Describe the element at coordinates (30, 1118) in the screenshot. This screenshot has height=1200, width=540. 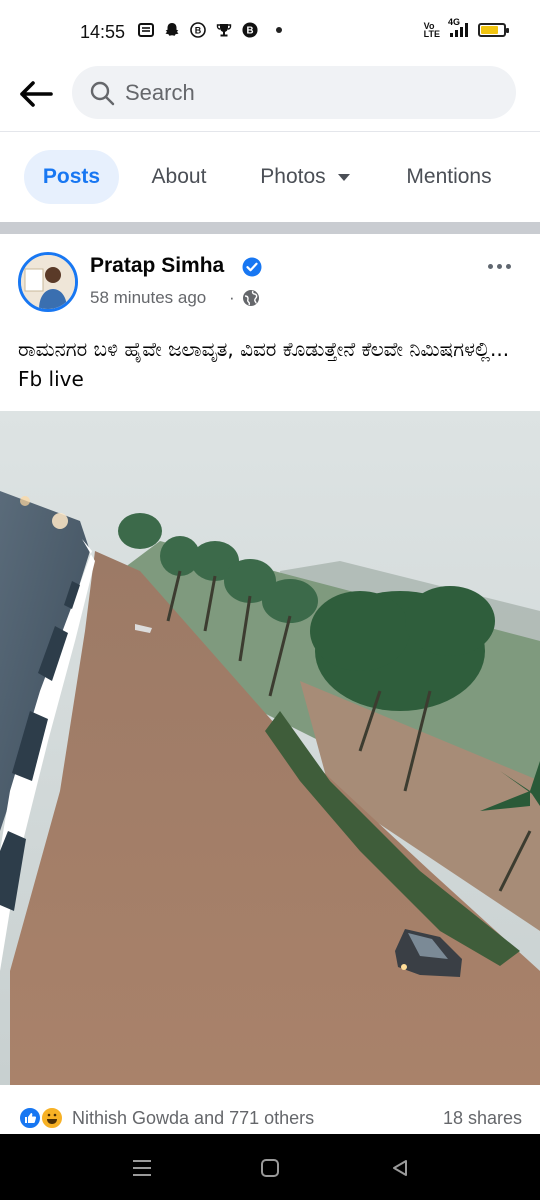
I see `like-reaction-icon` at that location.